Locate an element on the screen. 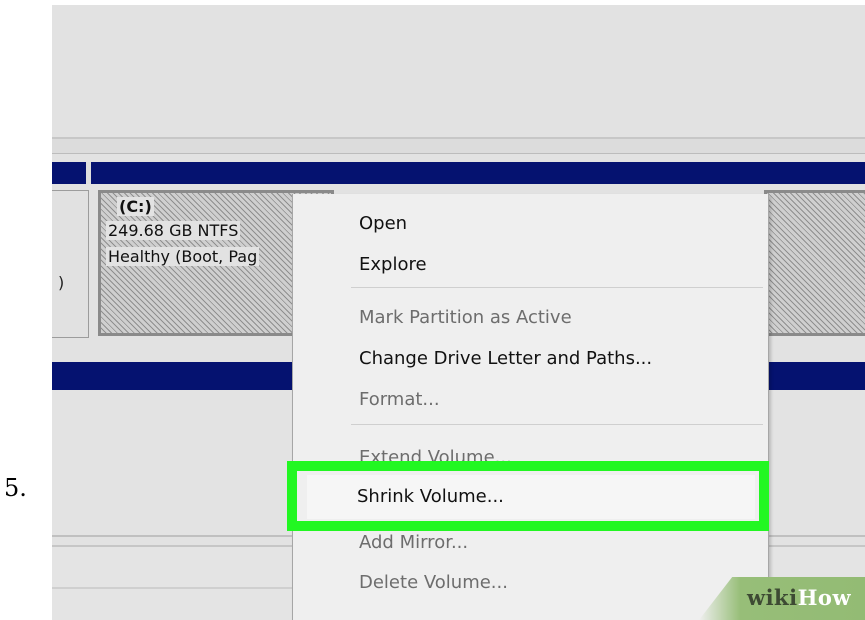 This screenshot has width=865, height=620. highlight-outline is located at coordinates (528, 496).